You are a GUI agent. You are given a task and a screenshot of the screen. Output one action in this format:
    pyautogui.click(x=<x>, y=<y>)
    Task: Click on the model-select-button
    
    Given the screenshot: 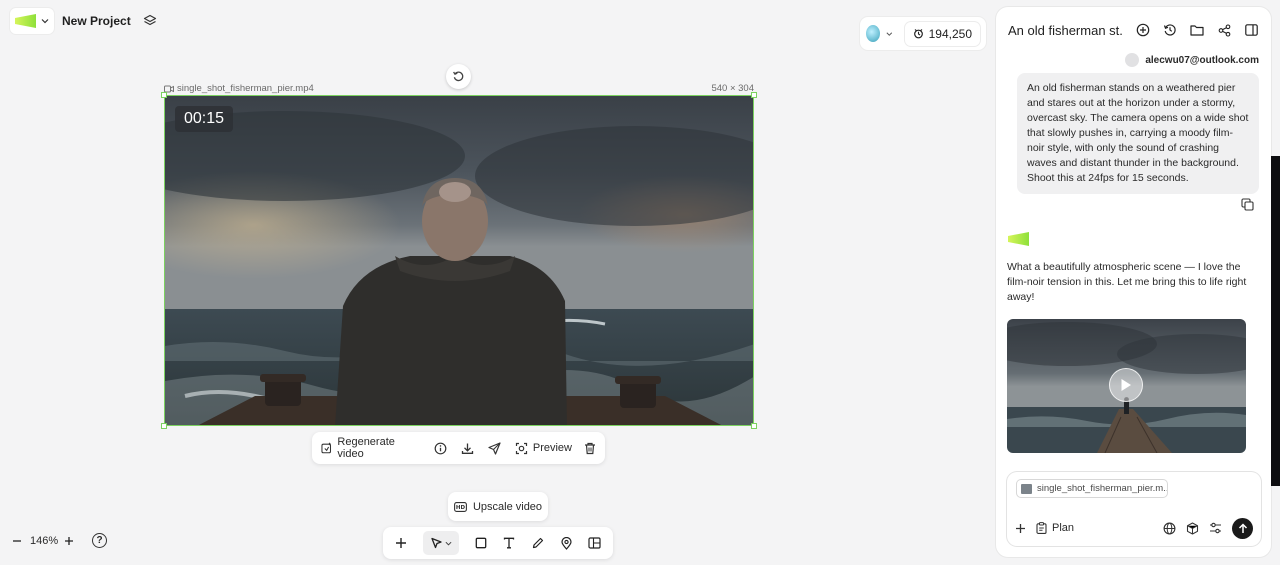 What is the action you would take?
    pyautogui.click(x=1192, y=528)
    